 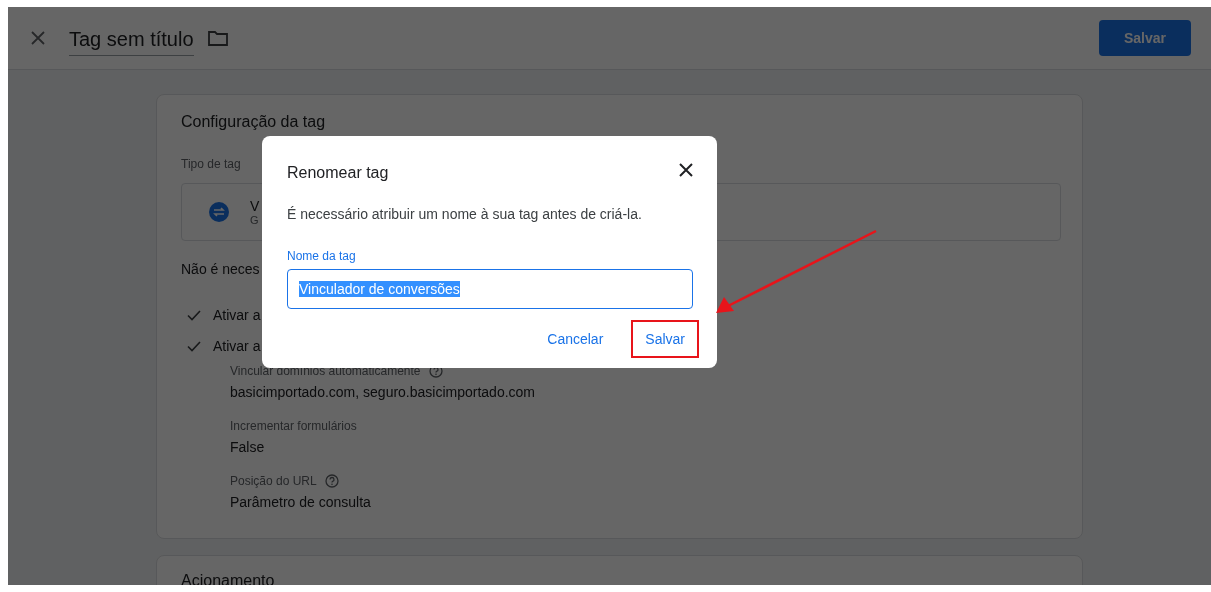 What do you see at coordinates (293, 426) in the screenshot?
I see `field-label: Incrementar formulários` at bounding box center [293, 426].